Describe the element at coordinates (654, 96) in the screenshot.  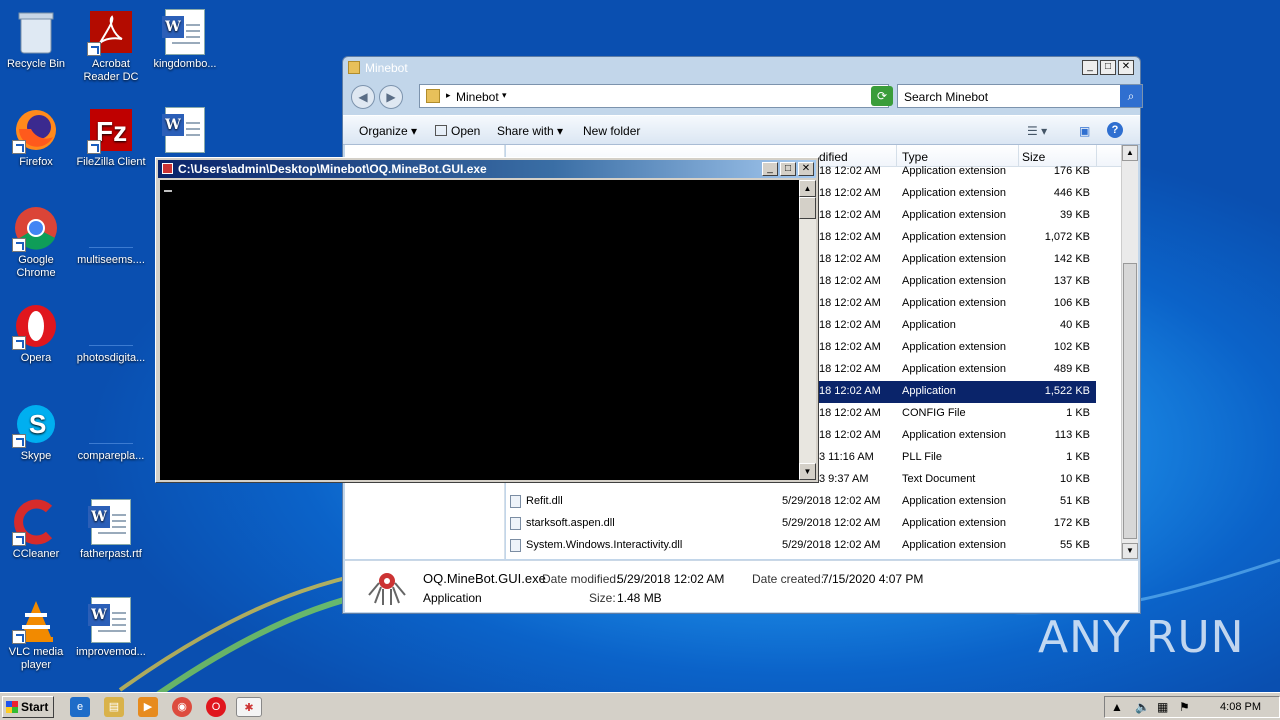
I see `address-bar: ▸ Minebot ▾ ▼` at that location.